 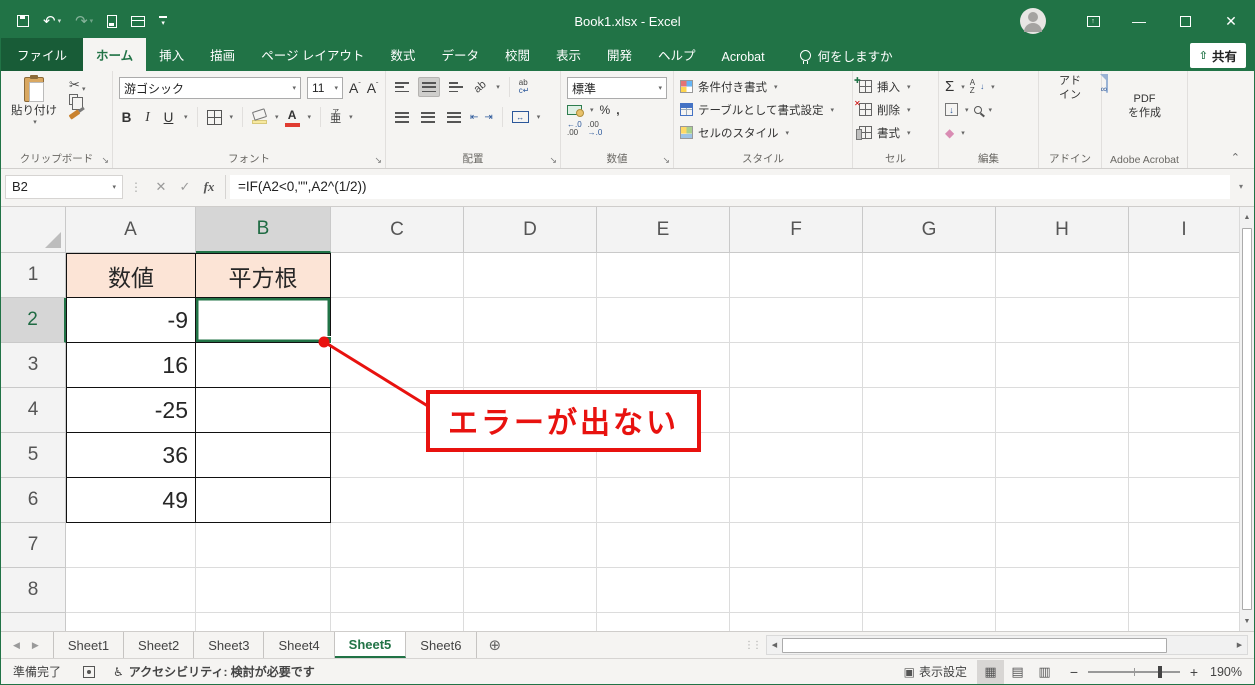 What do you see at coordinates (131, 365) in the screenshot?
I see `cell-A3: 16` at bounding box center [131, 365].